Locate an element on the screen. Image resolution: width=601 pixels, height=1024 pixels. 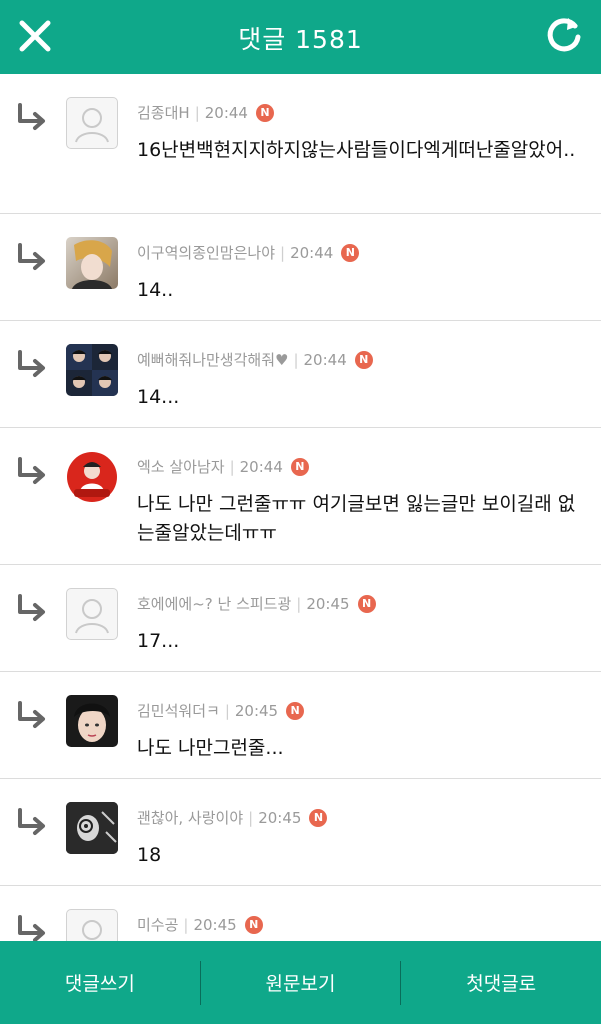
bottom-bar: 댓글쓰기 원문보기 첫댓글로 is located at coordinates (300, 982).